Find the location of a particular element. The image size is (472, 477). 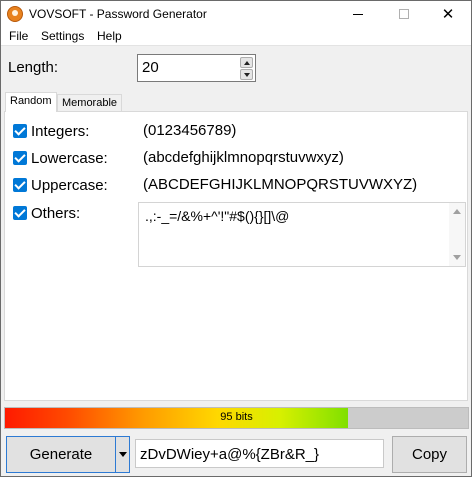

generate-dropdown-button is located at coordinates (122, 454).